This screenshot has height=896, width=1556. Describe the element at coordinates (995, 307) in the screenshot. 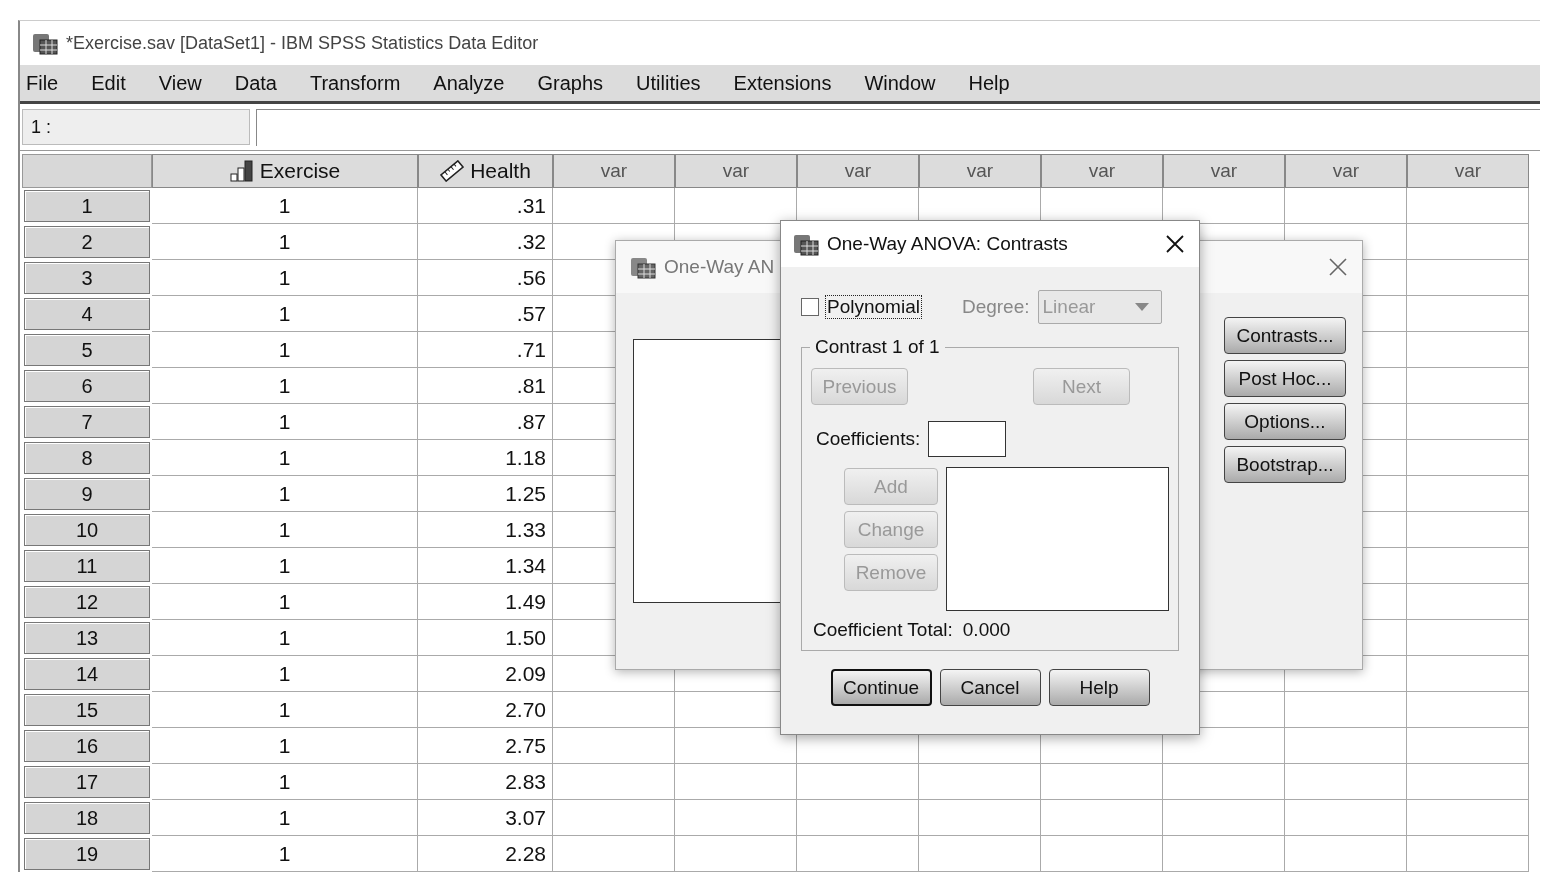

I see `degree-label: Degree:` at that location.